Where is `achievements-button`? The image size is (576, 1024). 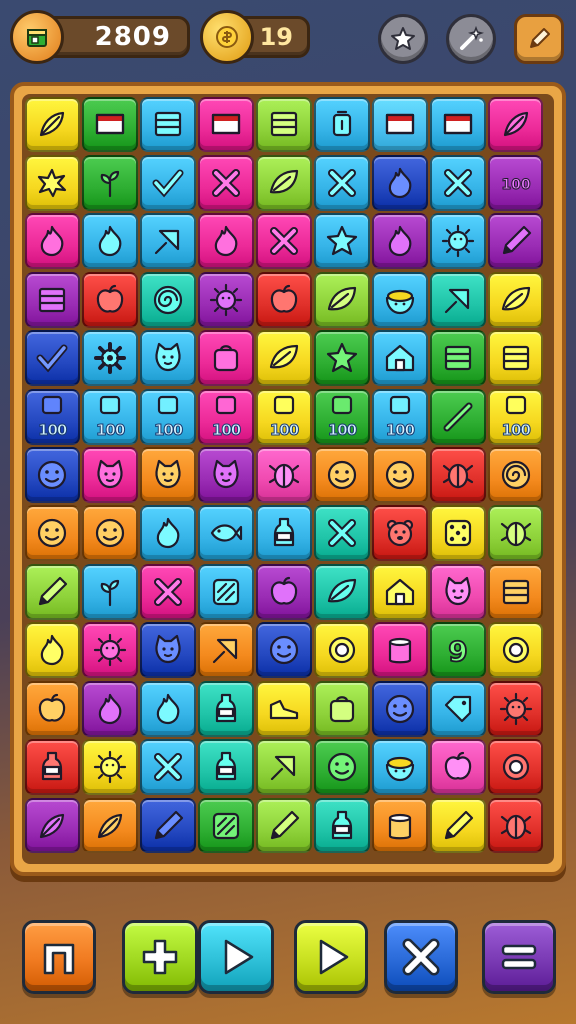
achievements-button is located at coordinates (403, 39).